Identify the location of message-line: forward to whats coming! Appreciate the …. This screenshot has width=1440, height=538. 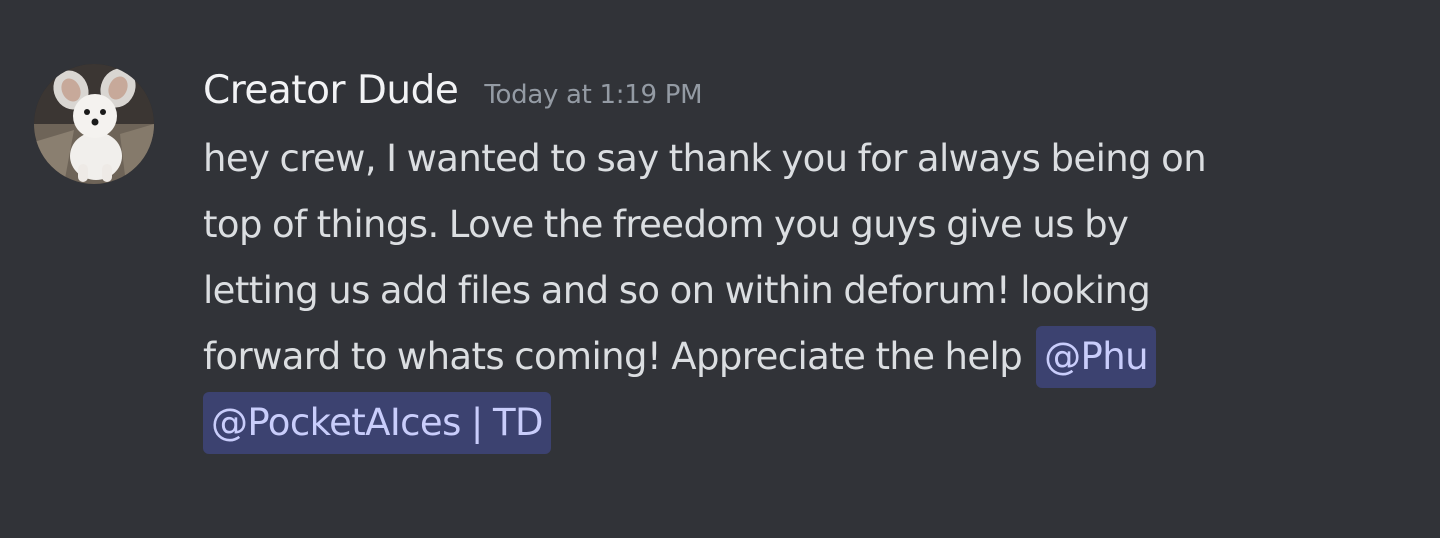
(613, 356).